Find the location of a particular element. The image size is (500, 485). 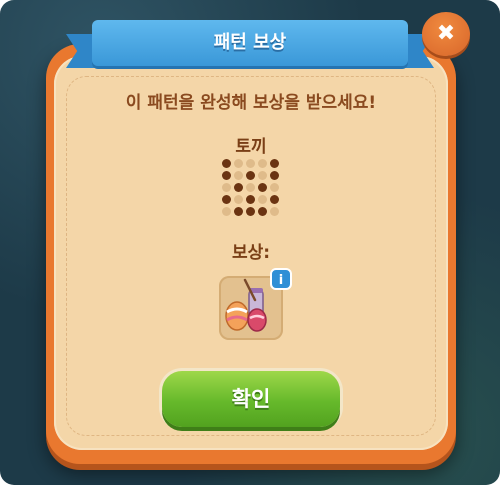

title-ribbon: 패턴 보상 is located at coordinates (250, 46).